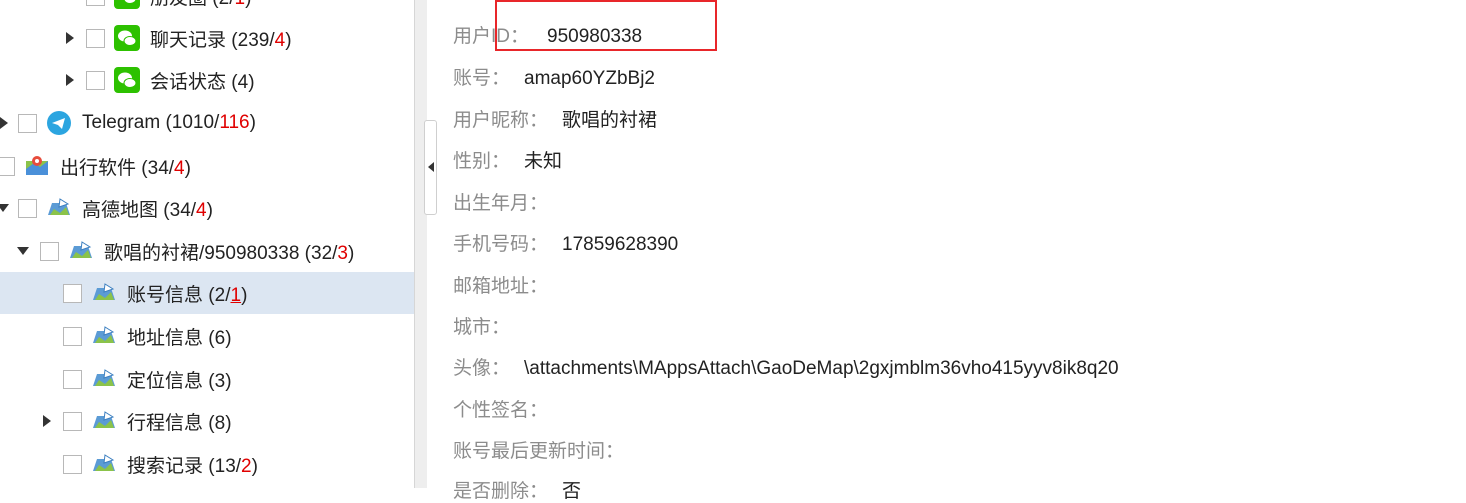 The width and height of the screenshot is (1466, 503). Describe the element at coordinates (179, 423) in the screenshot. I see `tree-item-label: 行程信息 (8)` at that location.